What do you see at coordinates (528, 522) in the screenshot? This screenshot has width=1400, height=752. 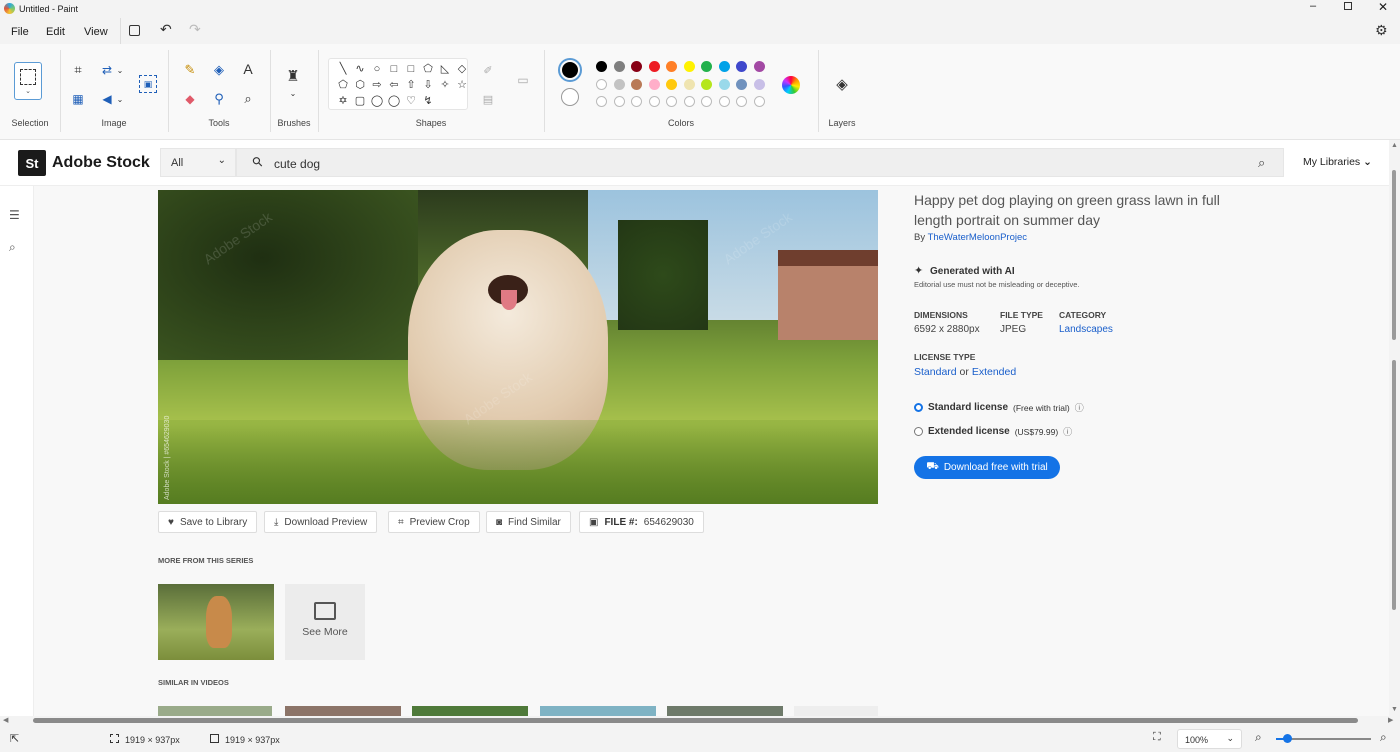 I see `find-similar-button: ◙ Find Similar` at bounding box center [528, 522].